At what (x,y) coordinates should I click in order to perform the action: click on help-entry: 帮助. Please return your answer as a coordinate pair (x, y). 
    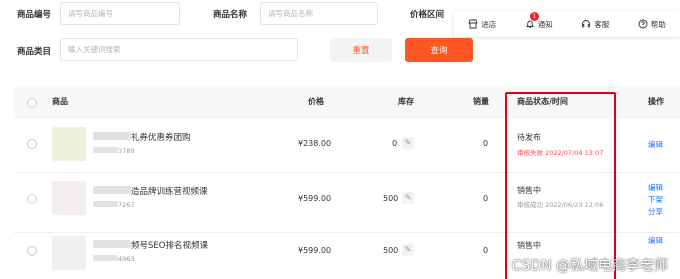
    Looking at the image, I should click on (652, 24).